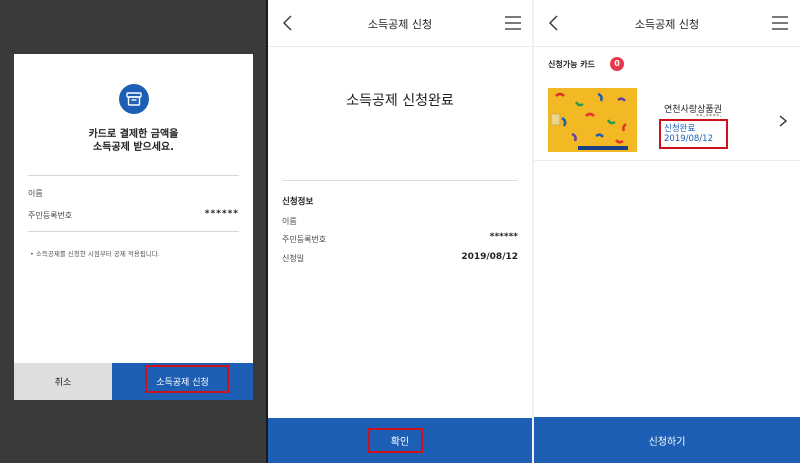 This screenshot has height=463, width=800. What do you see at coordinates (489, 257) in the screenshot?
I see `info-value-date: 2019/08/12` at bounding box center [489, 257].